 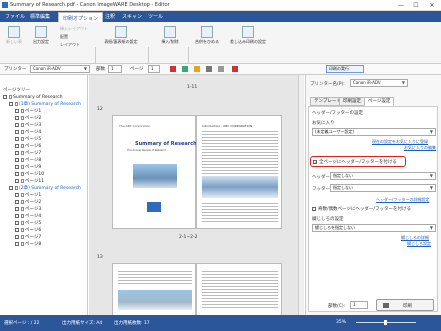 What do you see at coordinates (29, 181) in the screenshot?
I see `tree-page-item: ページ11` at bounding box center [29, 181].